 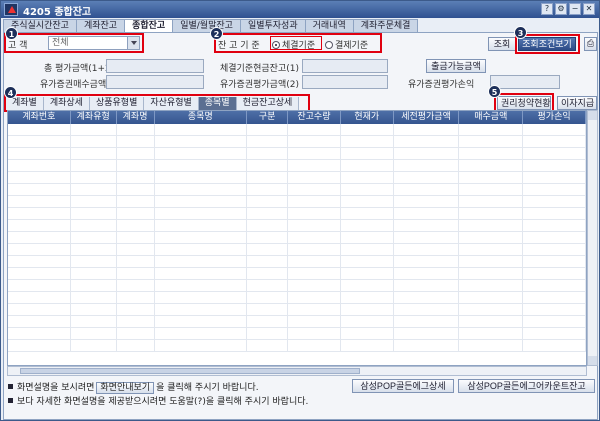 I want to click on tab-daily-monthly-balance: 일별/월말잔고, so click(x=206, y=26).